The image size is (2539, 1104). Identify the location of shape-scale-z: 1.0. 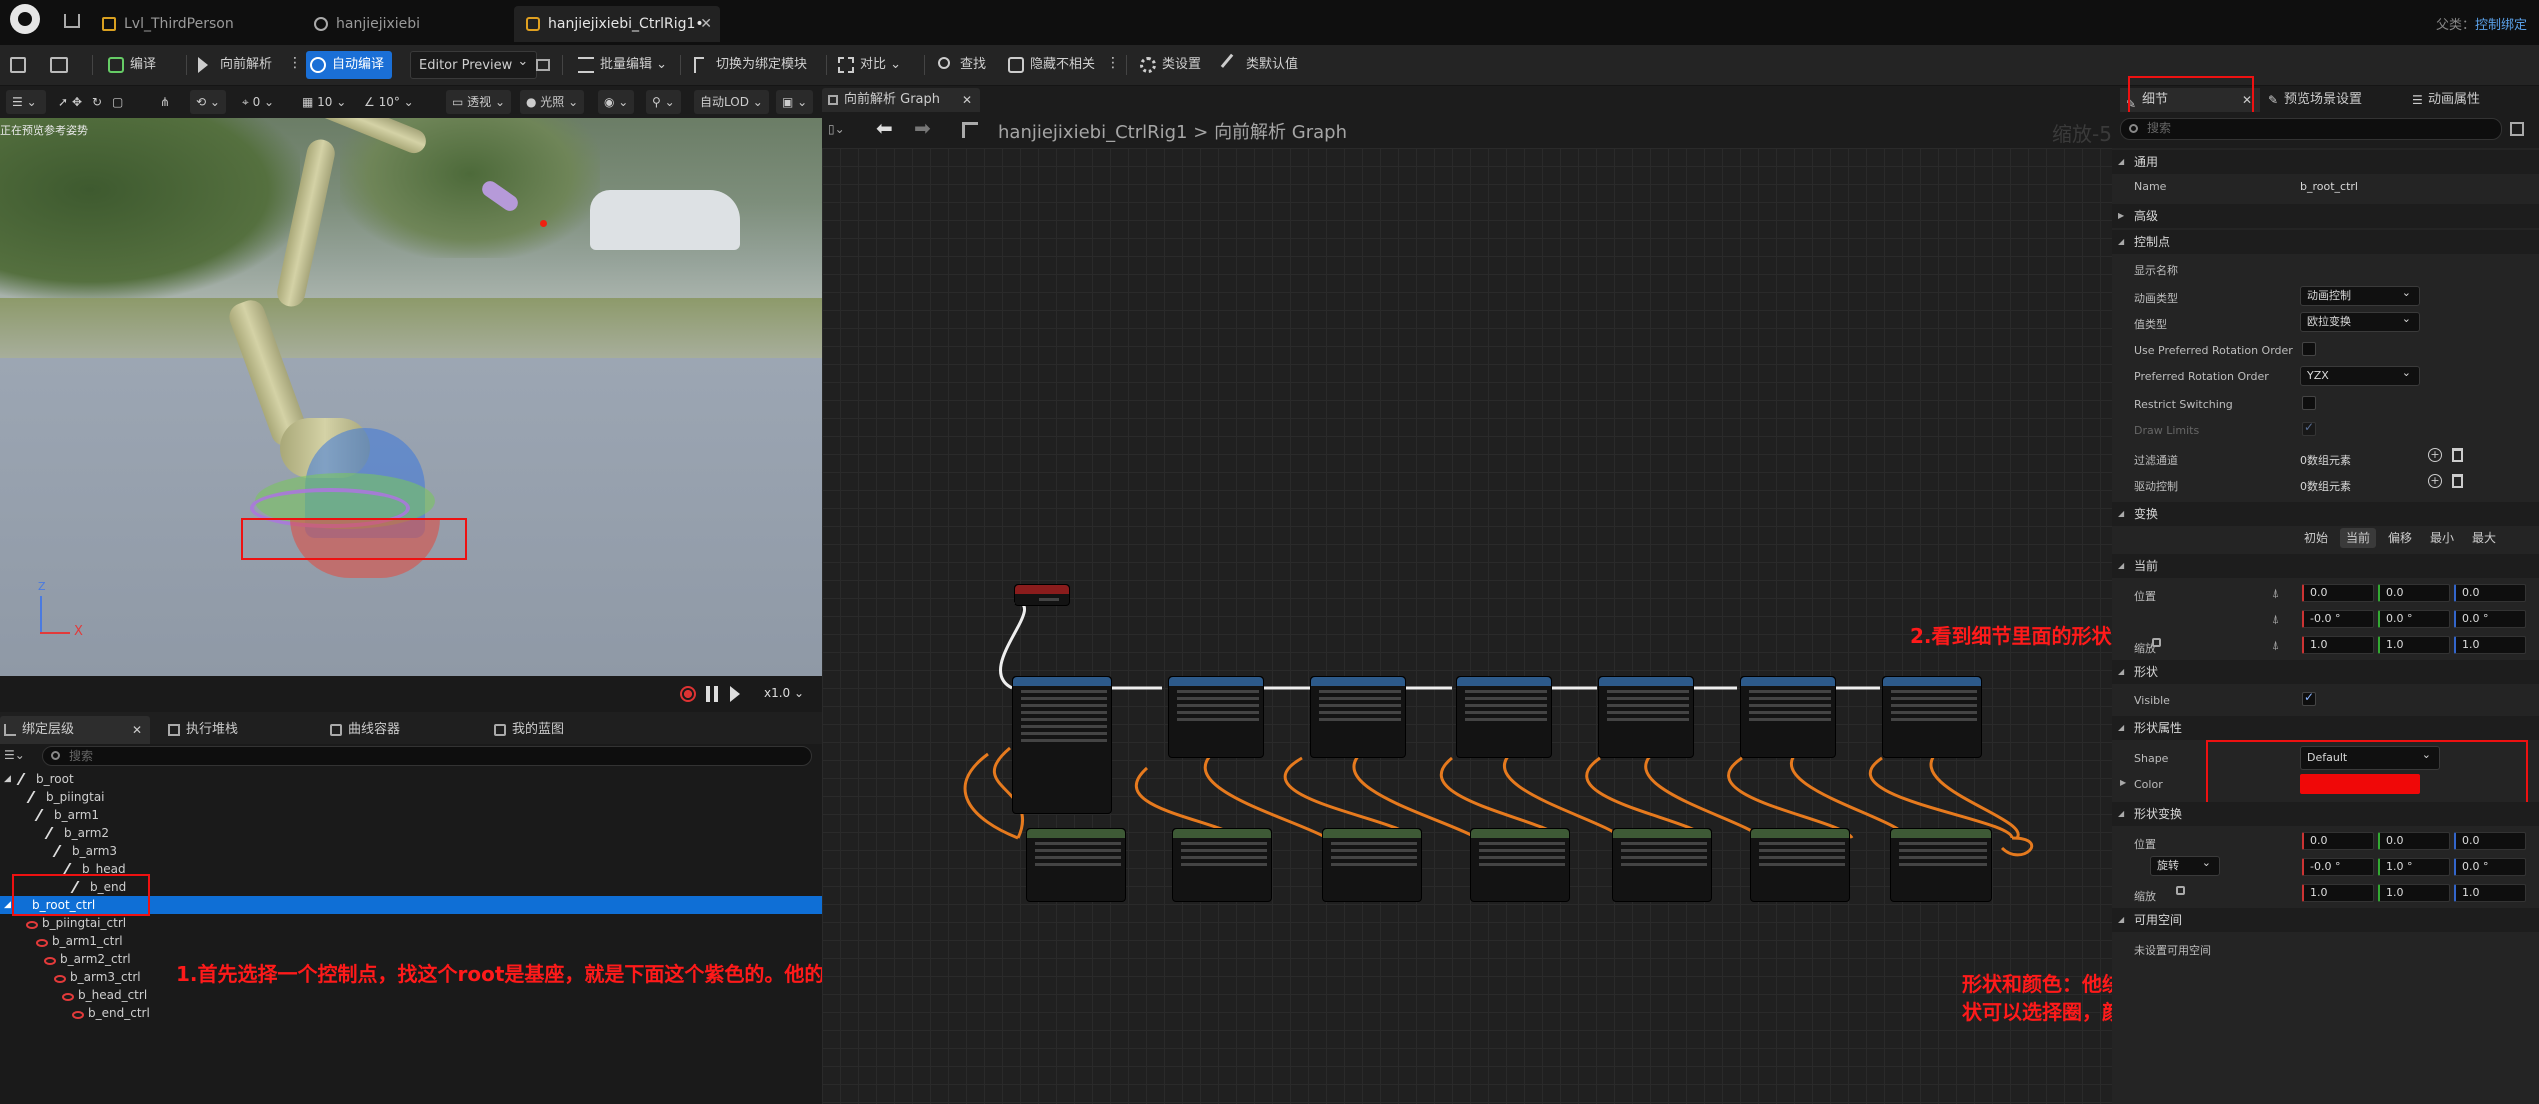
(2490, 893).